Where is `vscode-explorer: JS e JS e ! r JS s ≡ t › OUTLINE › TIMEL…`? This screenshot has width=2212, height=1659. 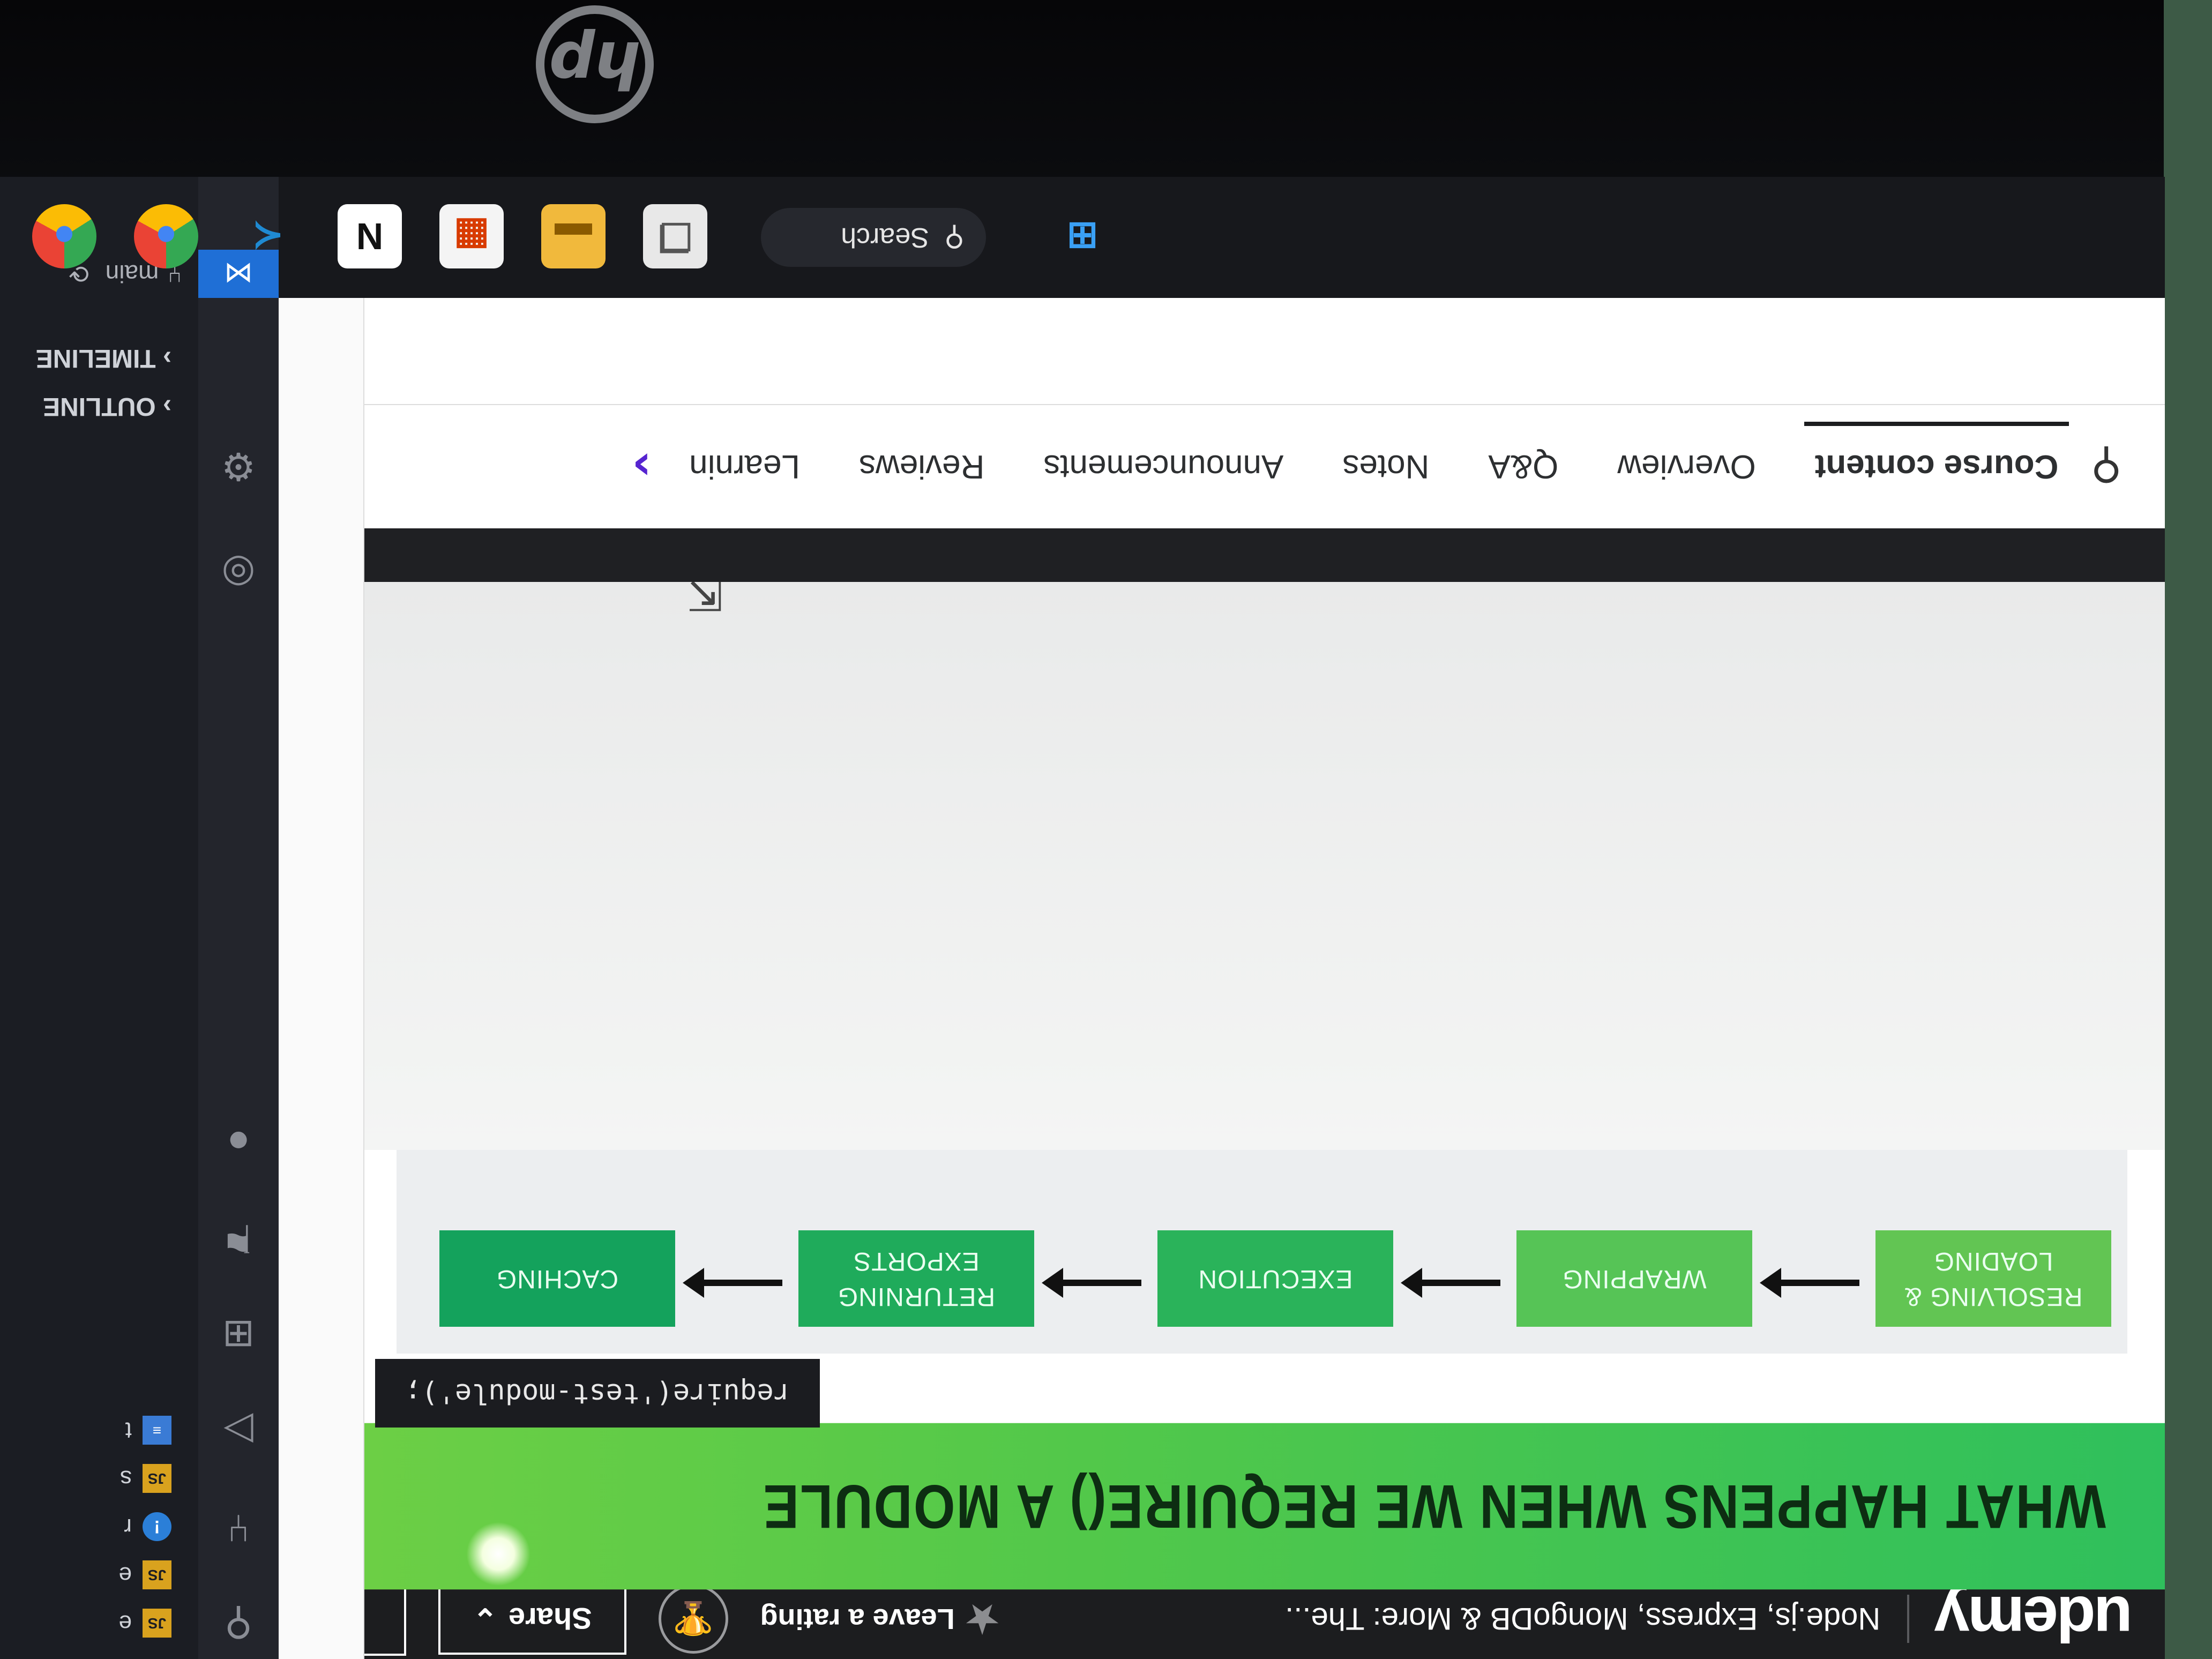 vscode-explorer: JS e JS e ! r JS s ≡ t › OUTLINE › TIMEL… is located at coordinates (96, 918).